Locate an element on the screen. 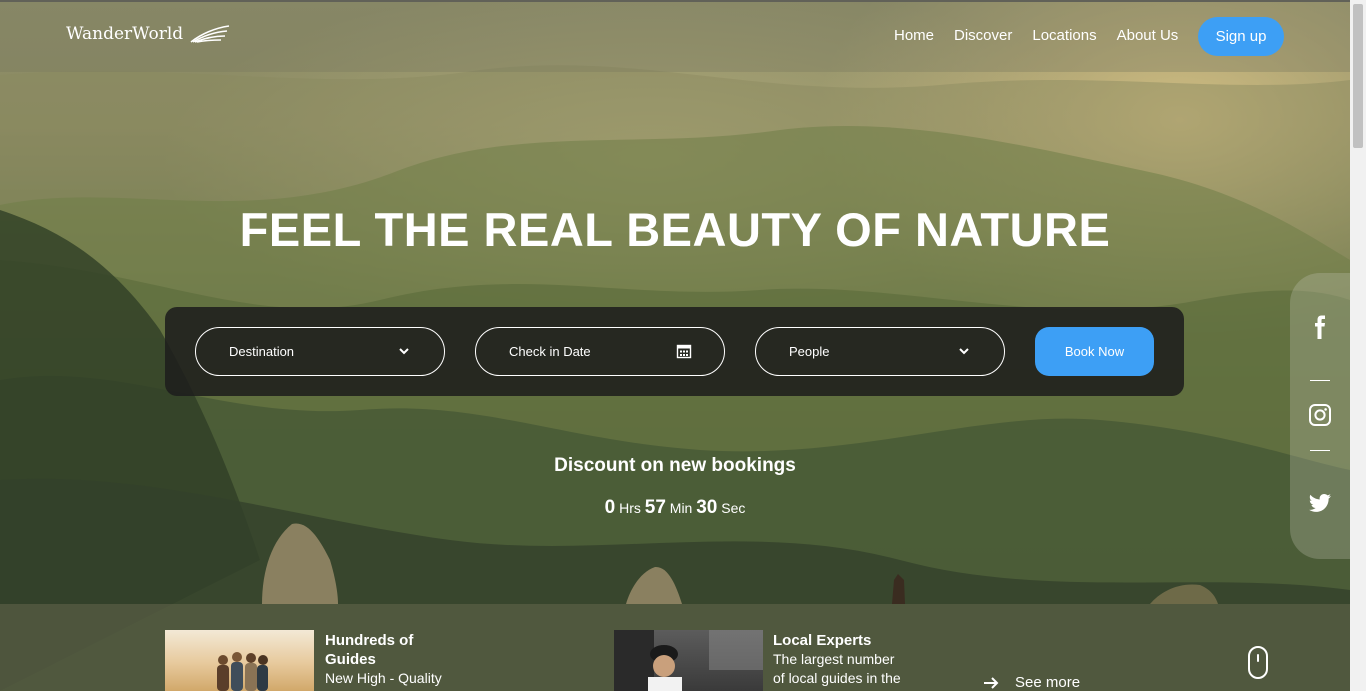 The width and height of the screenshot is (1366, 691). people-label: People is located at coordinates (809, 351).